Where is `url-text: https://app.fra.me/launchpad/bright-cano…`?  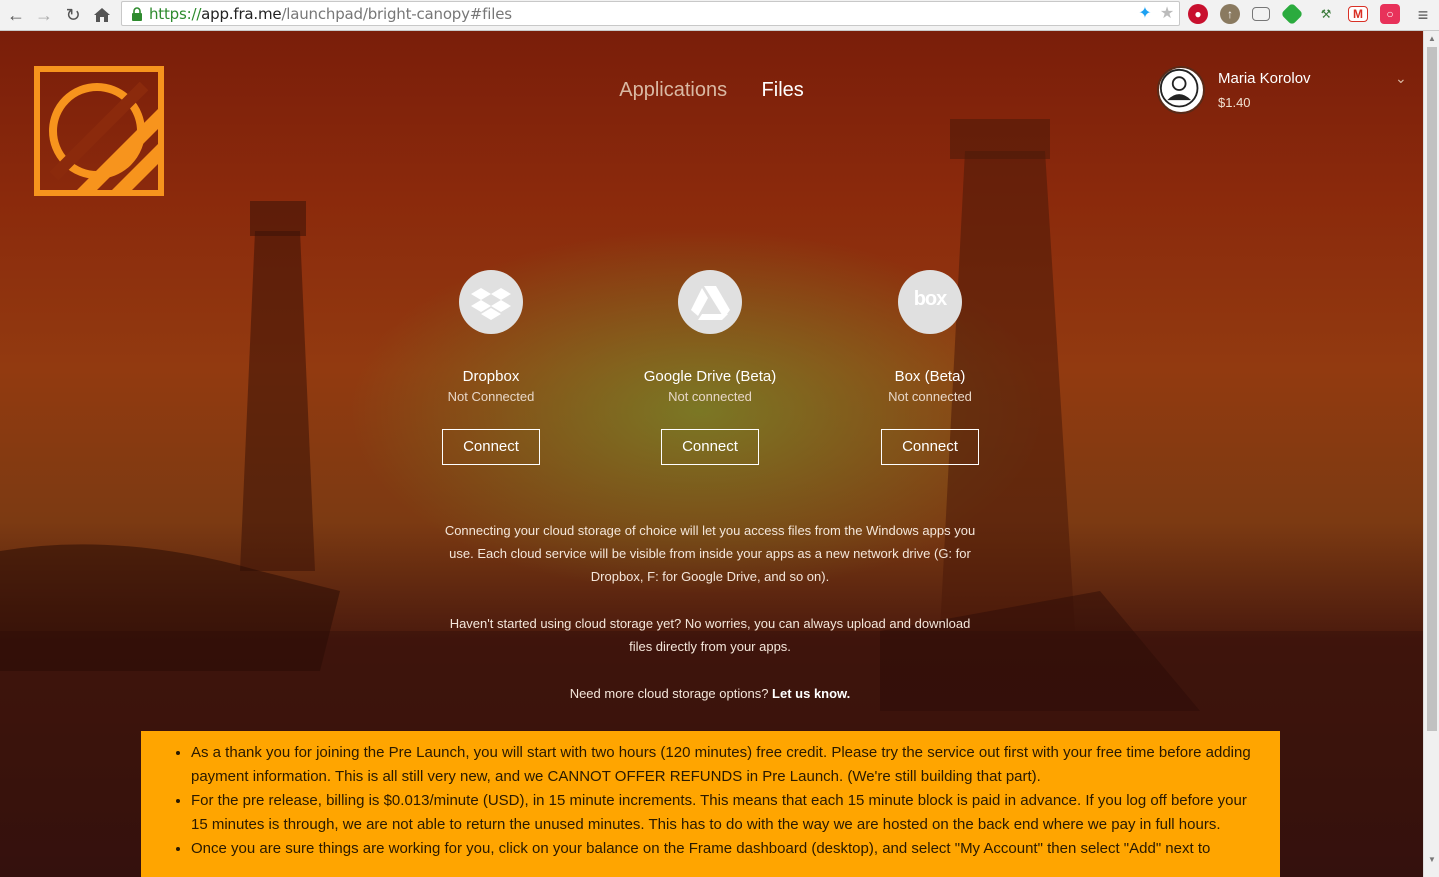 url-text: https://app.fra.me/launchpad/bright-cano… is located at coordinates (330, 14).